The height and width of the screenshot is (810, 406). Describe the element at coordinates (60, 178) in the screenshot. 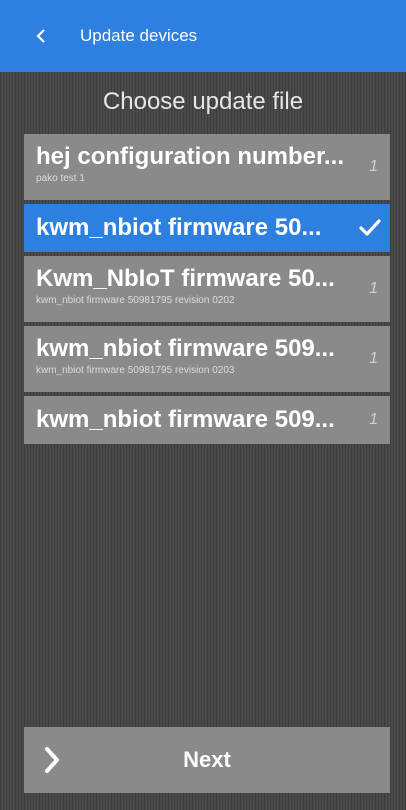

I see `file-subtitle: pako test 1` at that location.